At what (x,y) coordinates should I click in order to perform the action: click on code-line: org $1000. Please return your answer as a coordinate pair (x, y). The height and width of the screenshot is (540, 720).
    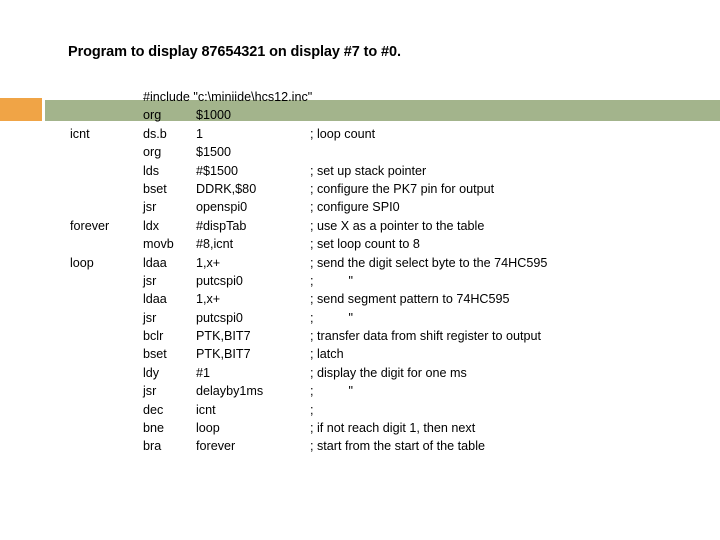
    Looking at the image, I should click on (360, 115).